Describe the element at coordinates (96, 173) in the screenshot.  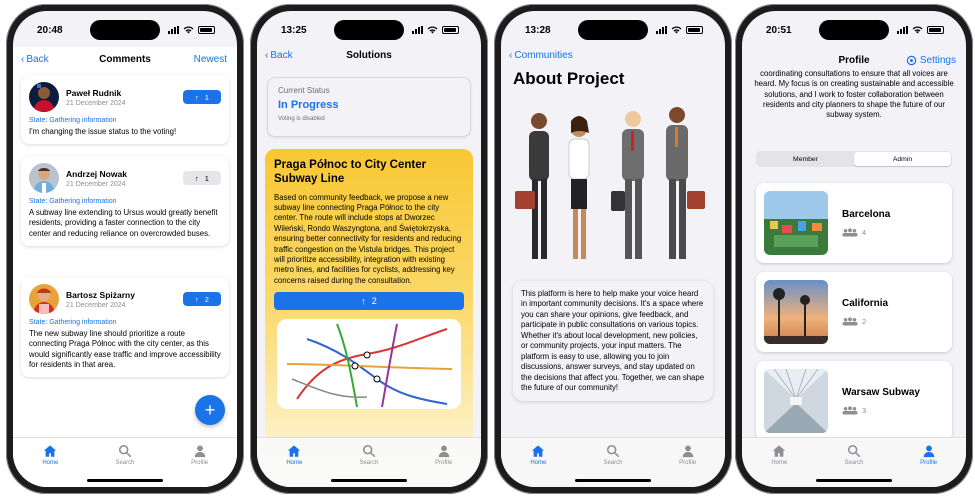
I see `author-name: Andrzej Nowak` at that location.